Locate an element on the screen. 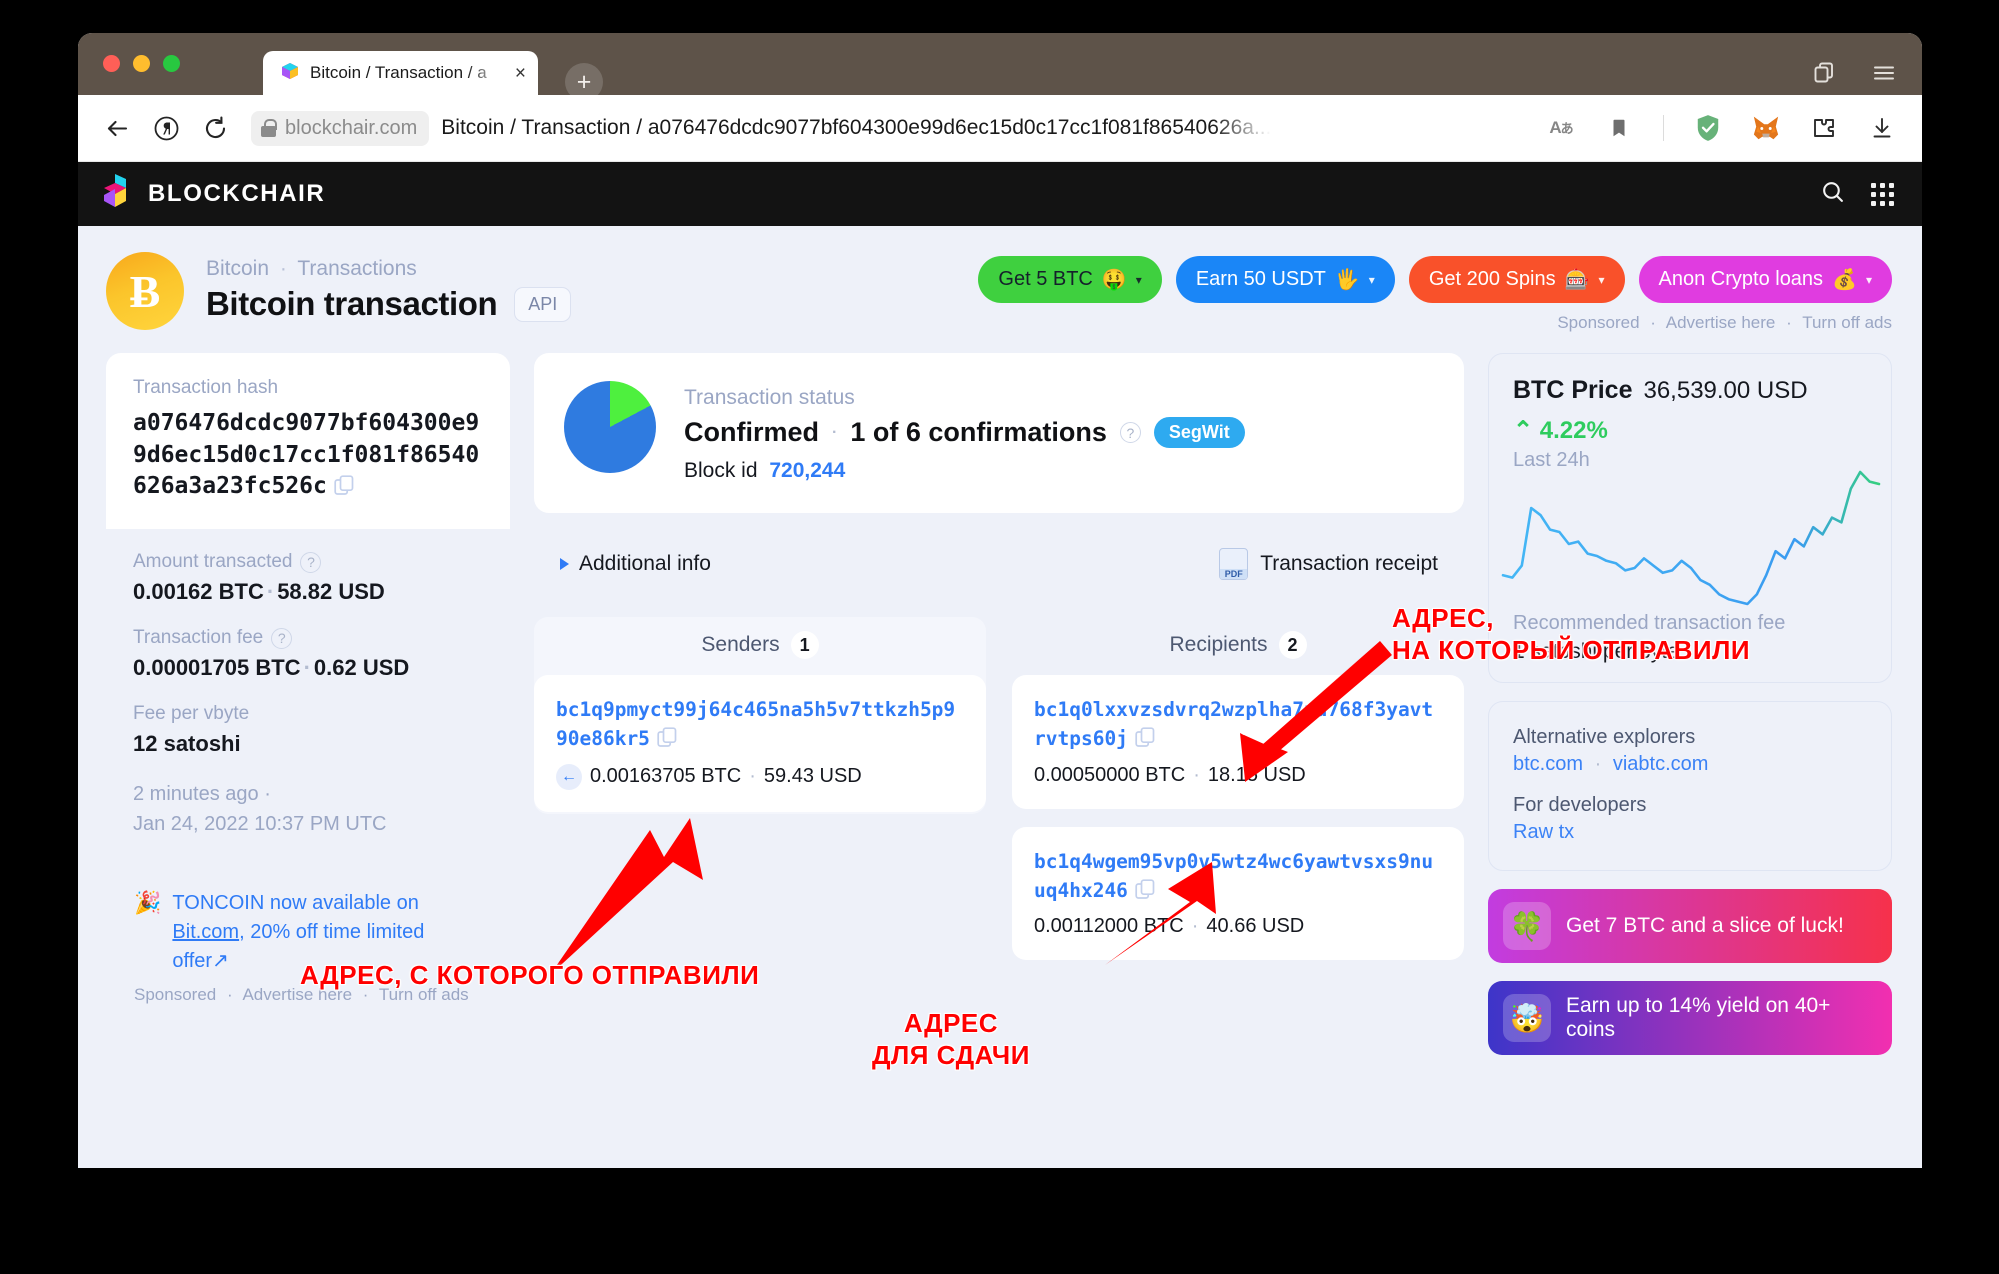 This screenshot has height=1274, width=1999. toolbar-divider is located at coordinates (1663, 128).